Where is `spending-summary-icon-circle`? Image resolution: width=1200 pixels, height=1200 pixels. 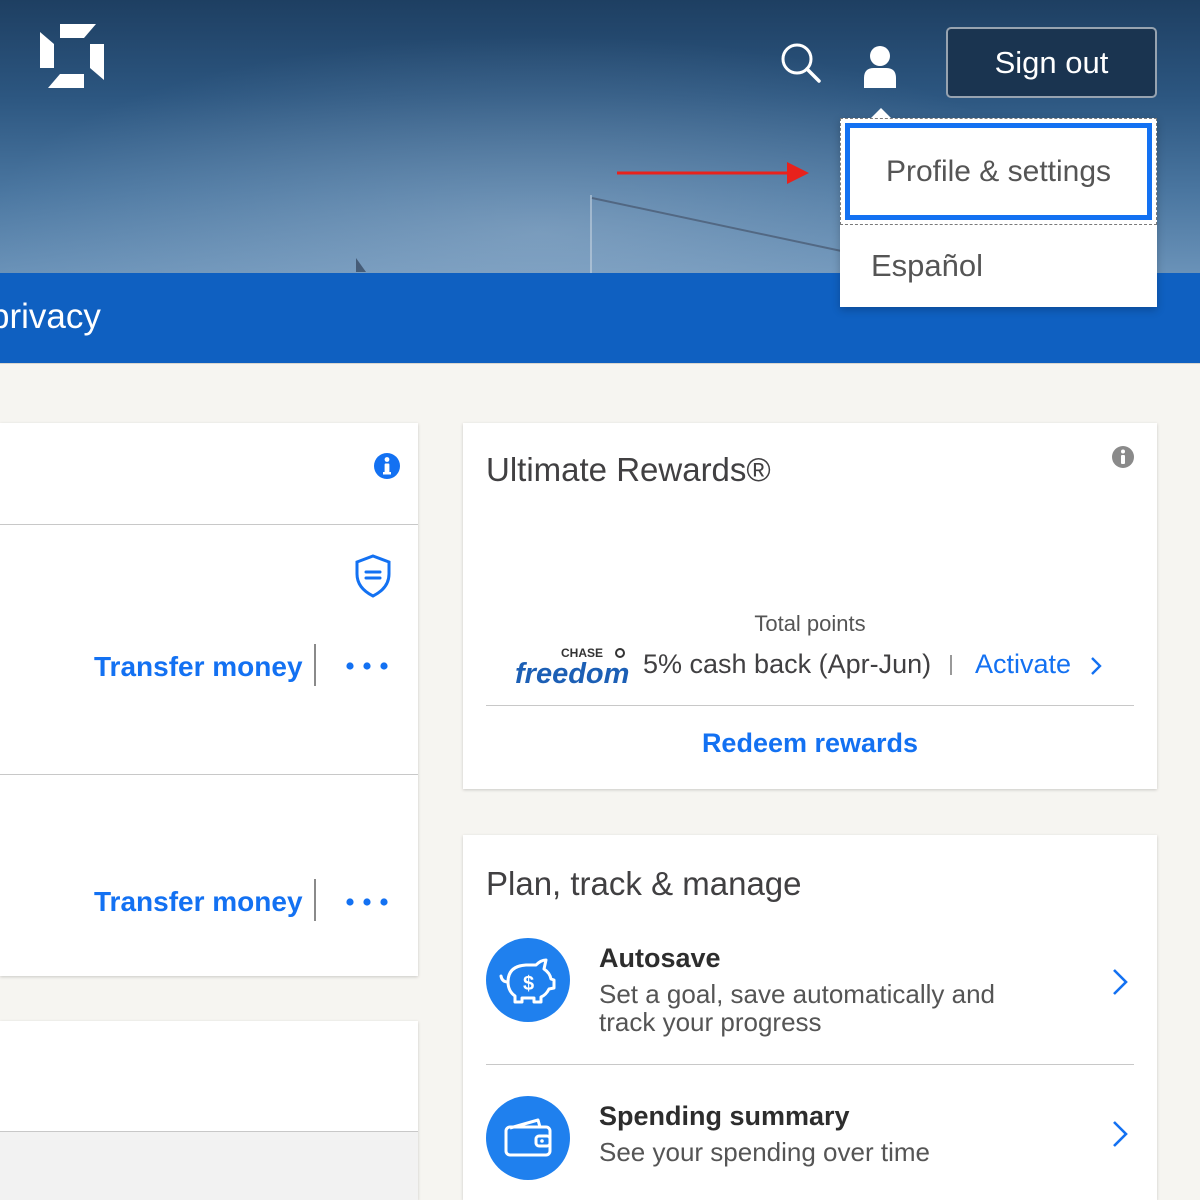 spending-summary-icon-circle is located at coordinates (528, 1138).